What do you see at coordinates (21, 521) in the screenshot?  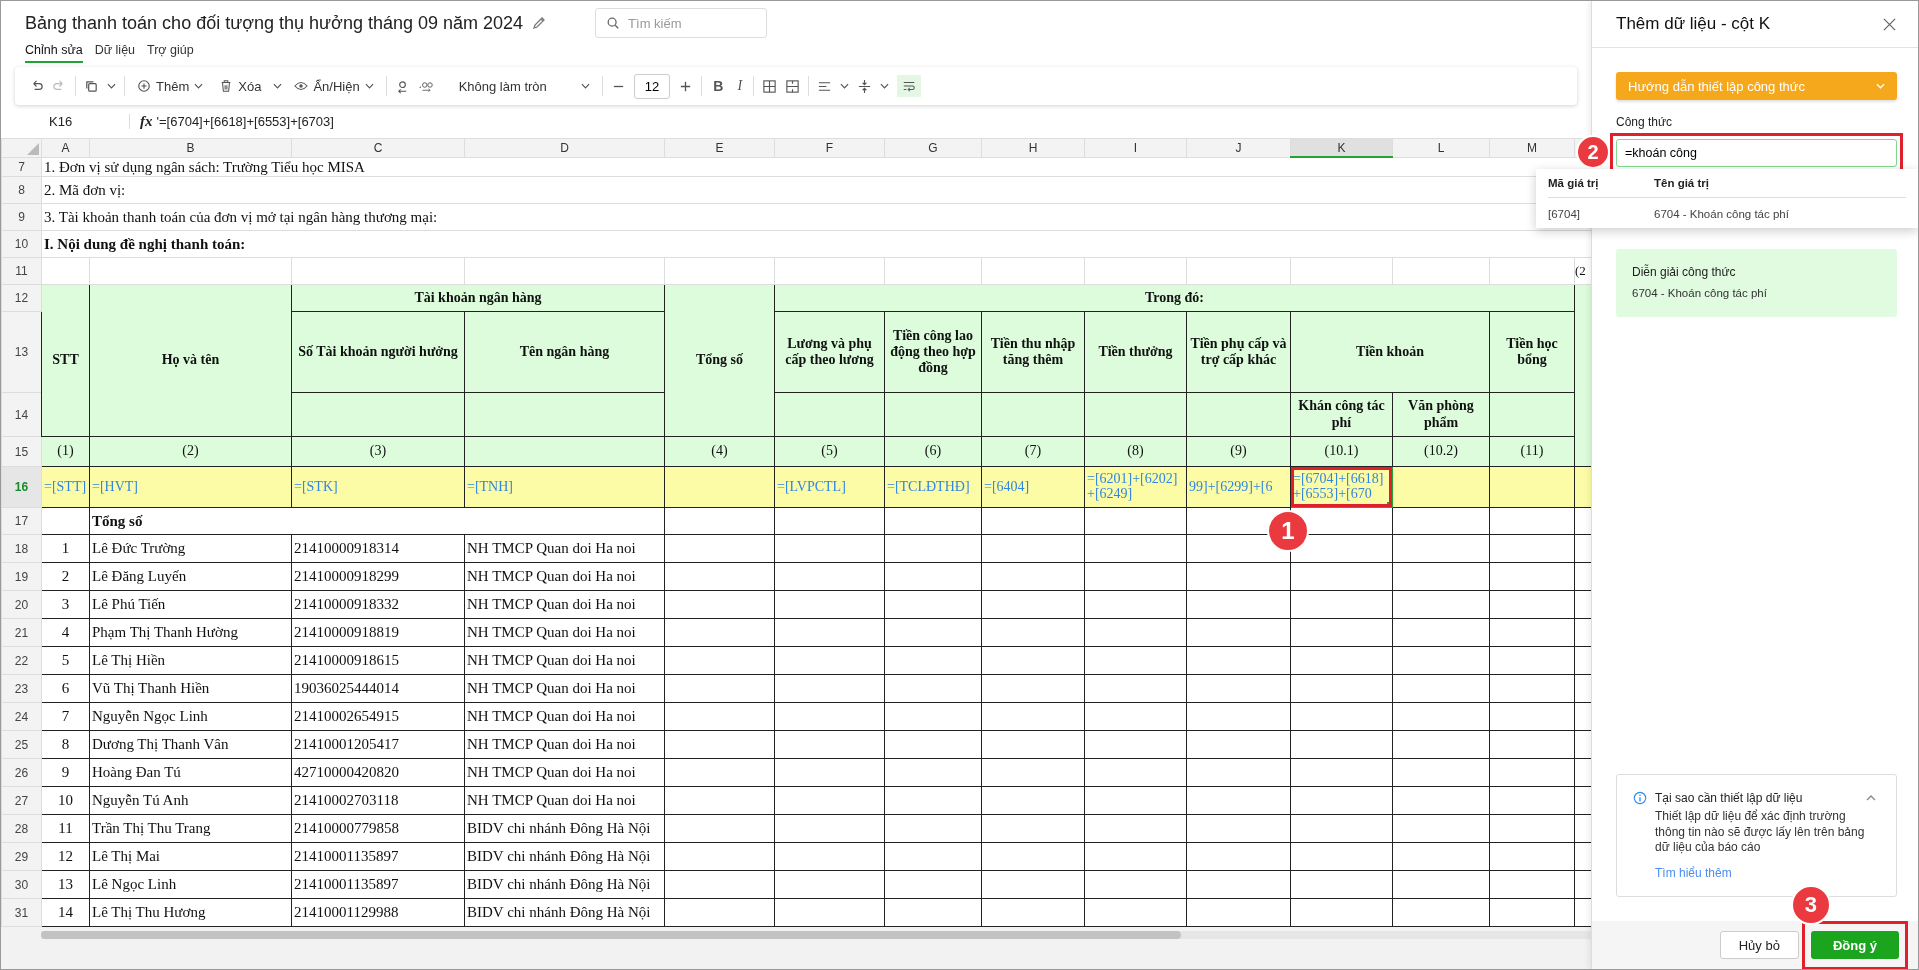 I see `row-number: 17` at bounding box center [21, 521].